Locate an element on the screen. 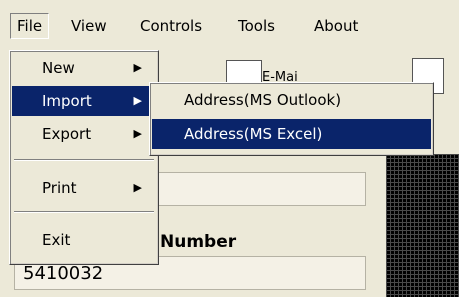  menu-item-import-outlook-label: Address(MS Outlook) is located at coordinates (263, 100).